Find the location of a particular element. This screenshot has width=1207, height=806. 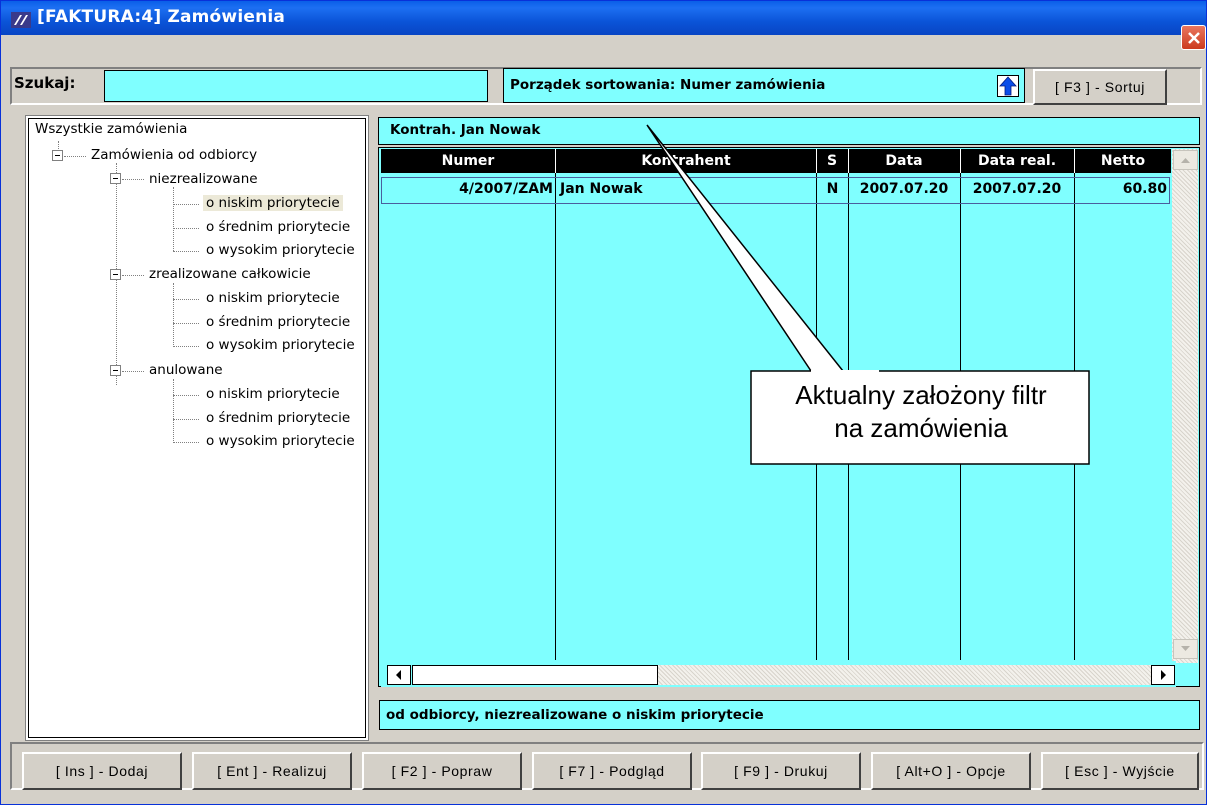

search-input is located at coordinates (296, 86).